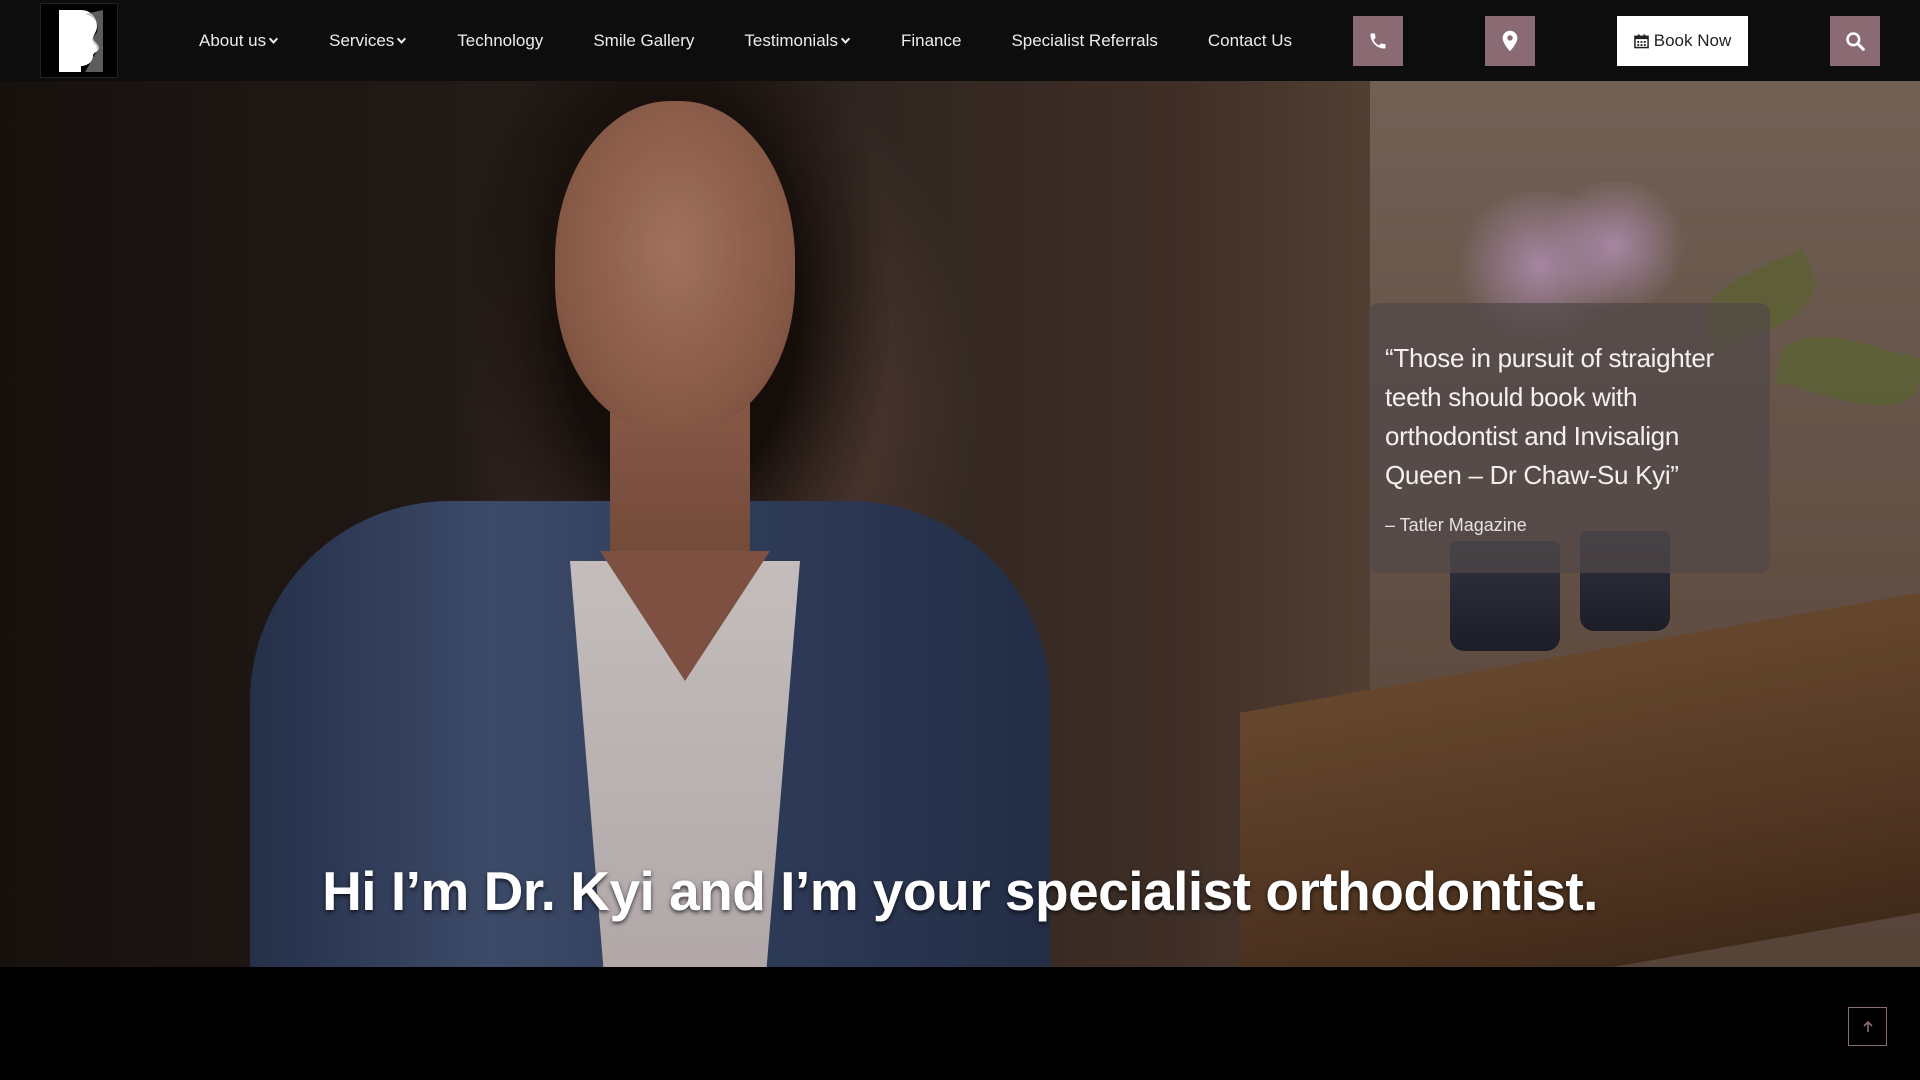  I want to click on search-icon, so click(1855, 41).